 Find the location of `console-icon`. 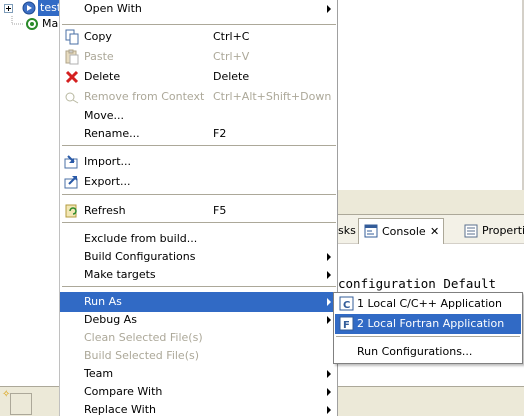

console-icon is located at coordinates (371, 231).